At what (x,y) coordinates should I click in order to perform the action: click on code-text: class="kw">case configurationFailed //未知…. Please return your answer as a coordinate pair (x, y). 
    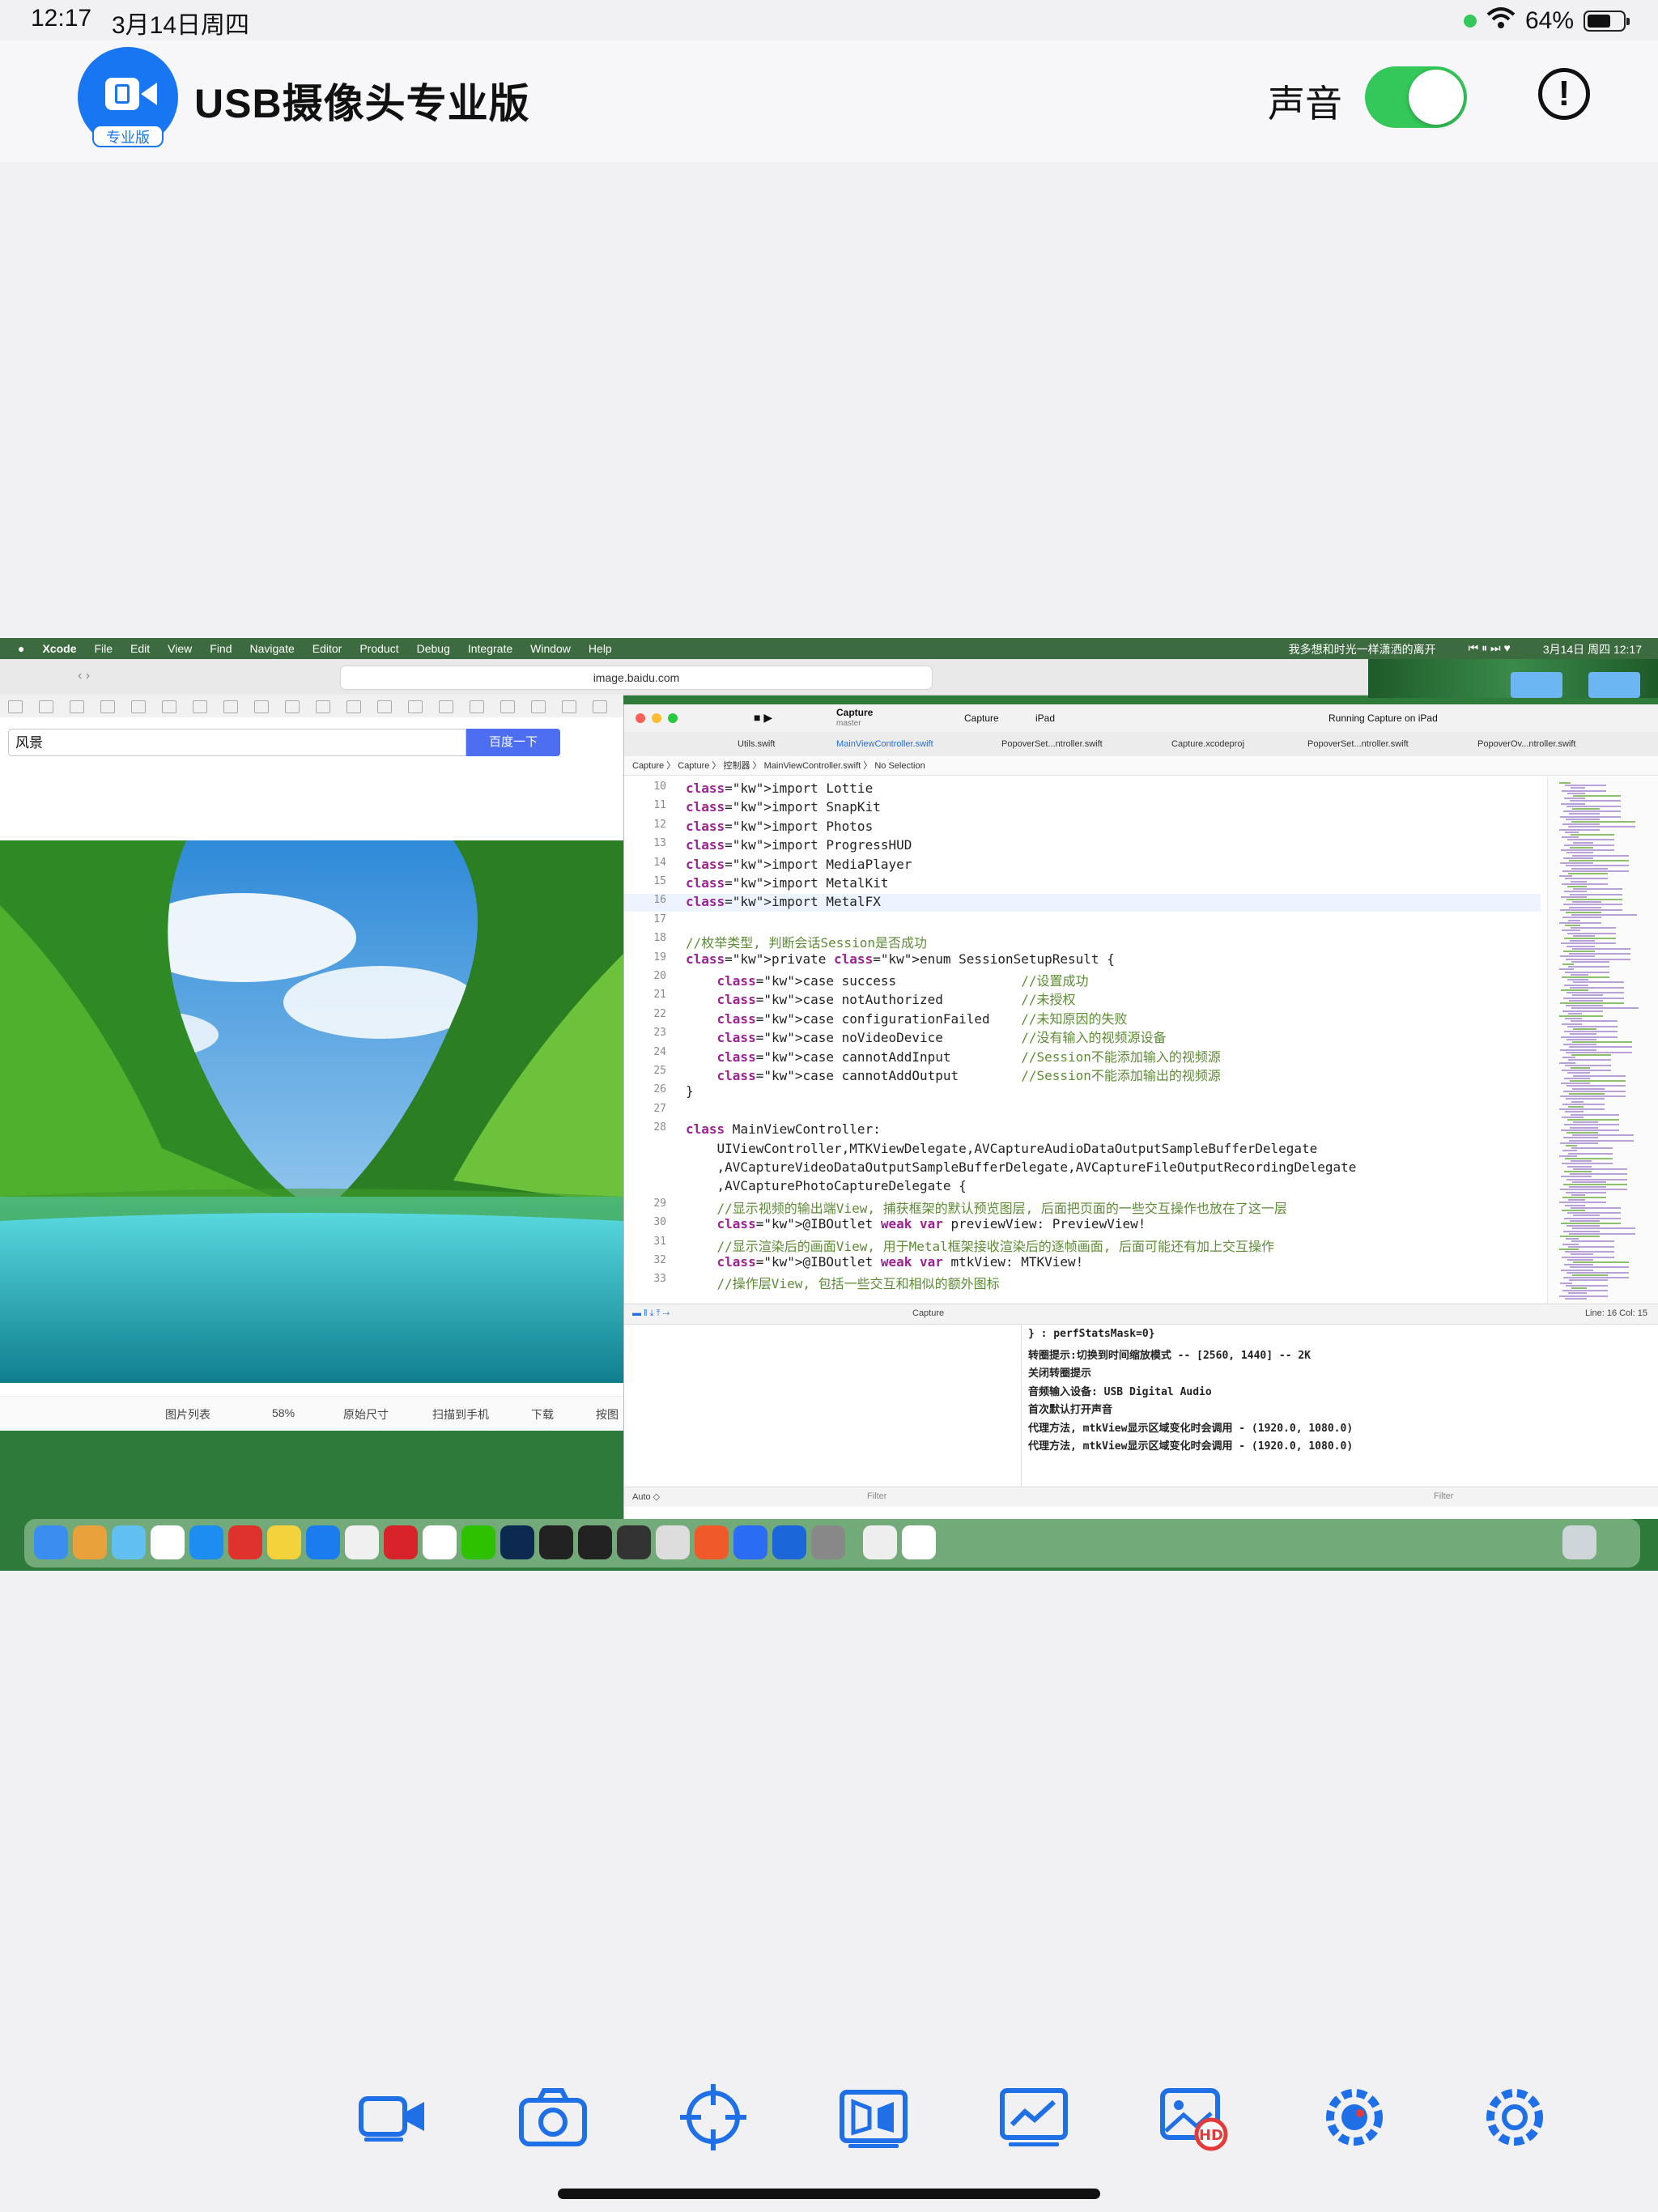
    Looking at the image, I should click on (922, 1019).